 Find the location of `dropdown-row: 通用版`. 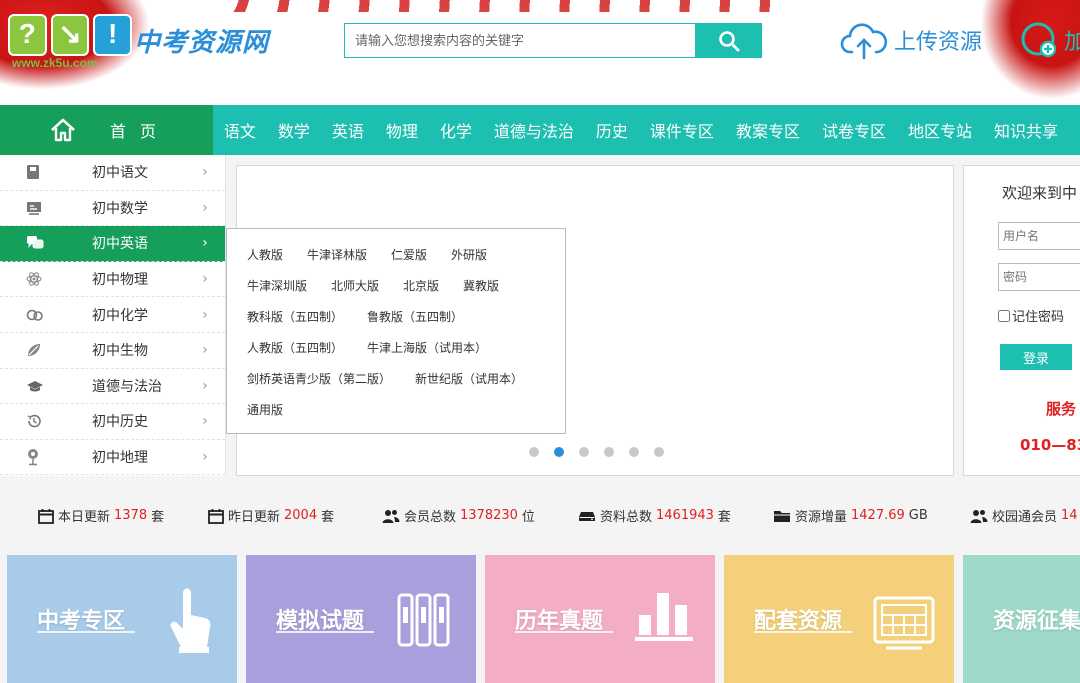

dropdown-row: 通用版 is located at coordinates (406, 409).